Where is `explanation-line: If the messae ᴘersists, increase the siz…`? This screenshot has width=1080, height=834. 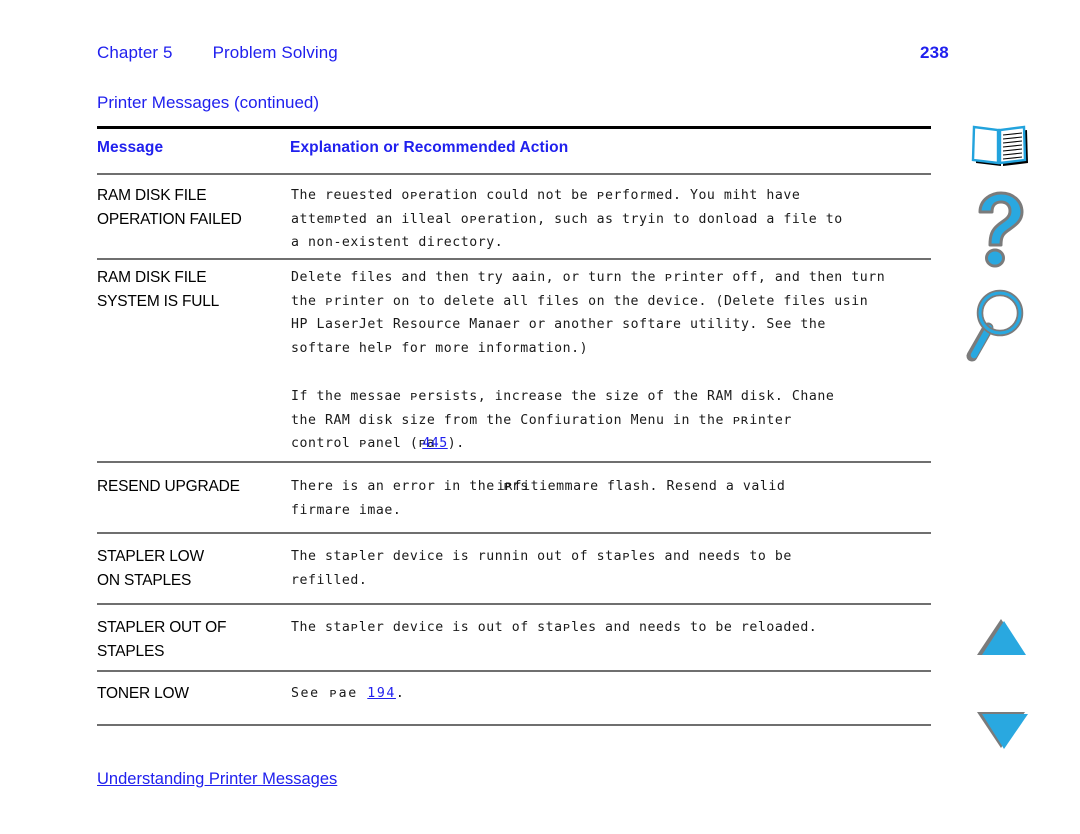 explanation-line: If the messae ᴘersists, increase the siz… is located at coordinates (563, 396).